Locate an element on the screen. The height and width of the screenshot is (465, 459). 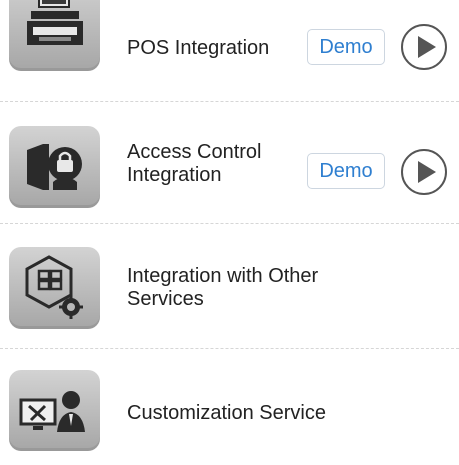
access-lock-icon is located at coordinates (54, 167).